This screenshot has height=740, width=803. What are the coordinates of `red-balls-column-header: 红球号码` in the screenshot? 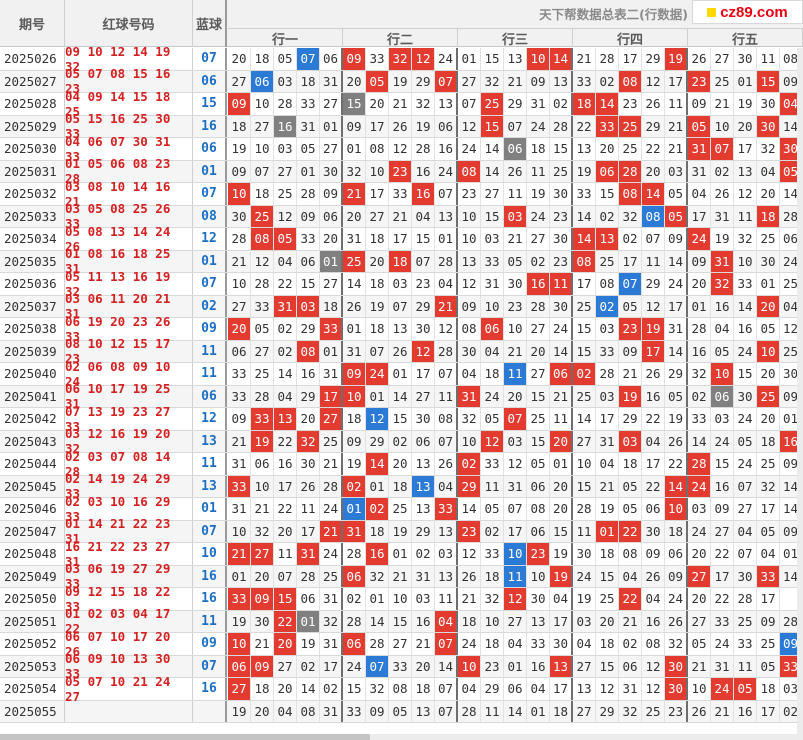 It's located at (129, 23).